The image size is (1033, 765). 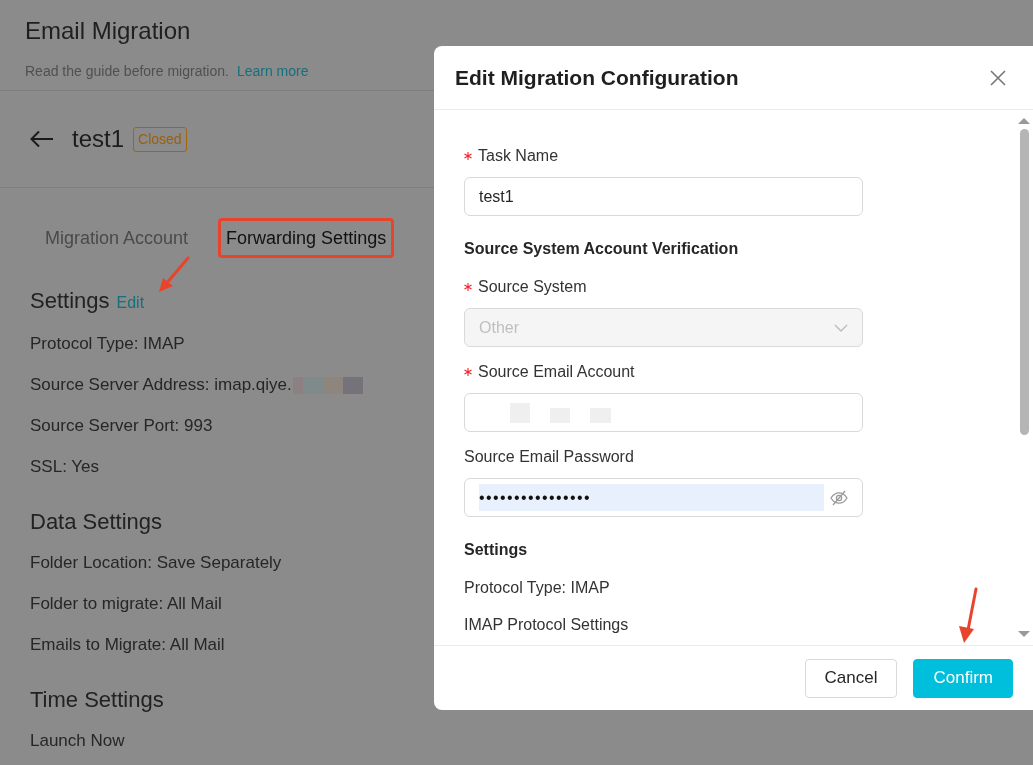 What do you see at coordinates (839, 497) in the screenshot?
I see `eye-slash-icon` at bounding box center [839, 497].